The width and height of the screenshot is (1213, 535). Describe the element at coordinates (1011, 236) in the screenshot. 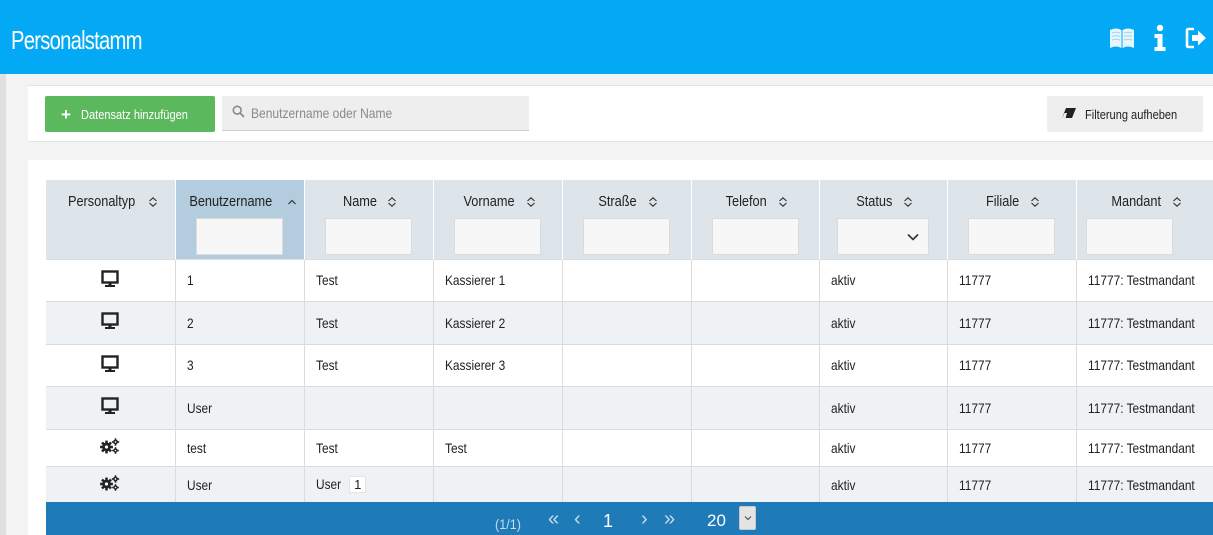

I see `filter-filiale-input` at that location.